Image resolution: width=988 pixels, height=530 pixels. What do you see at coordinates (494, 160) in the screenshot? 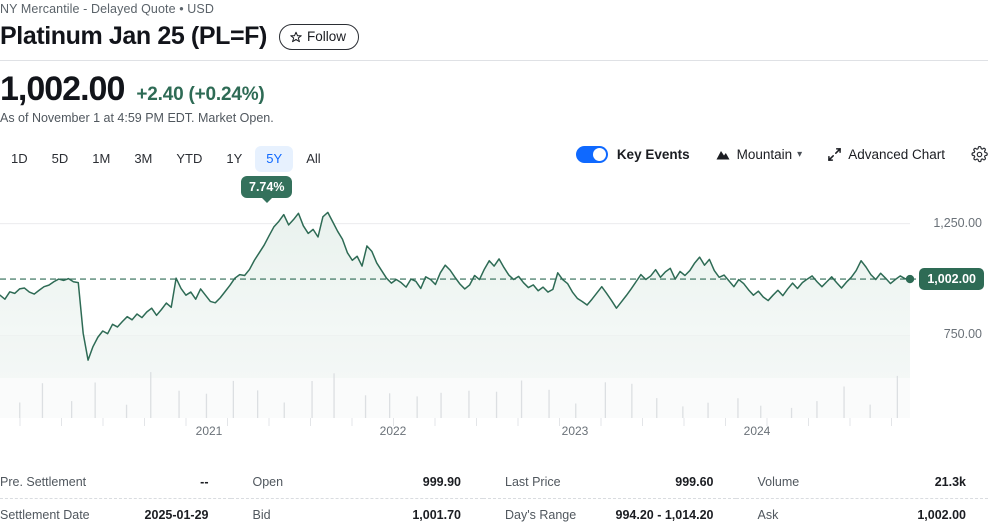
I see `chart-toolbar: 1D 5D 1M 3M YTD 1Y 5Y All Key Events Mountain ▾` at bounding box center [494, 160].